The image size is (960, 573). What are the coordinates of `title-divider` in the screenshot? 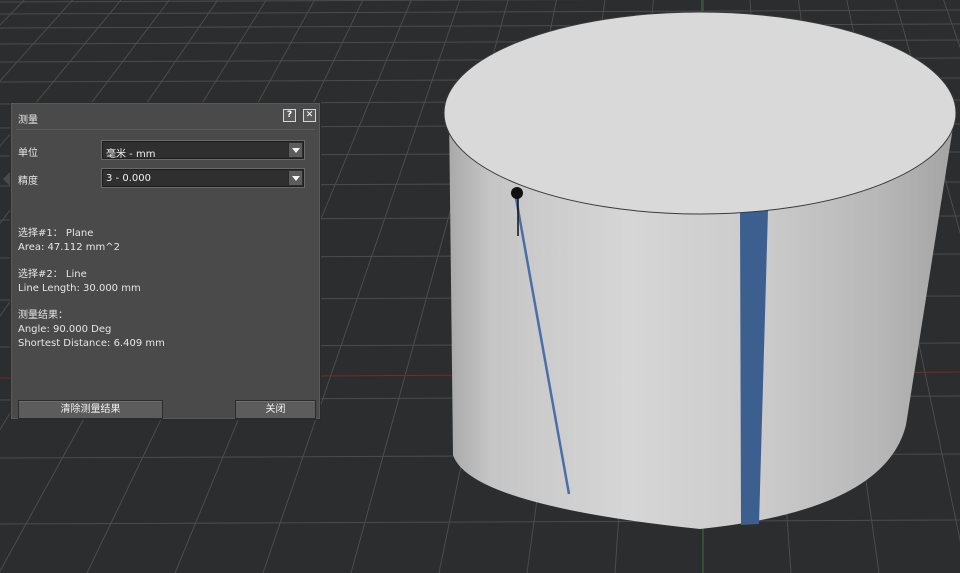 It's located at (165, 129).